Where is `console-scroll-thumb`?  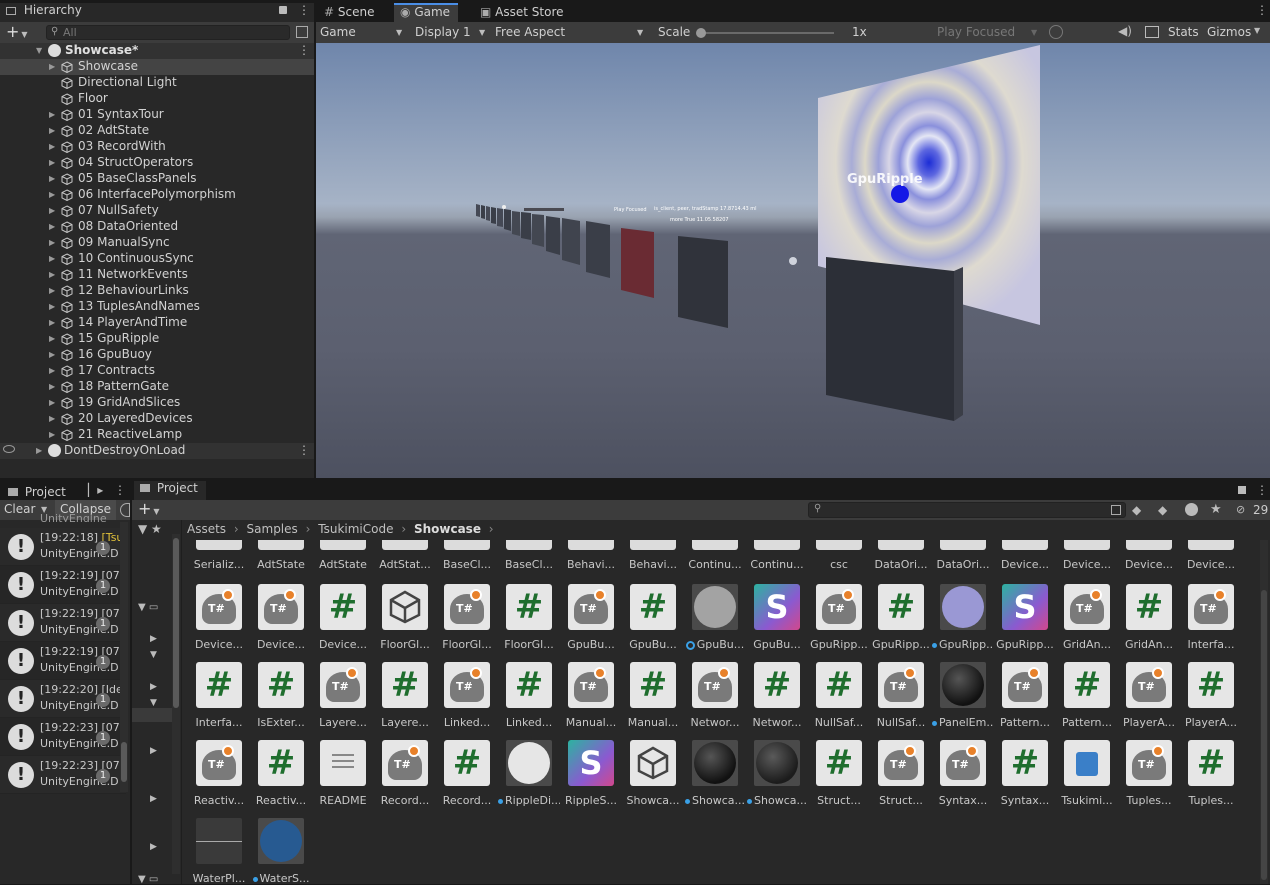
console-scroll-thumb is located at coordinates (124, 762).